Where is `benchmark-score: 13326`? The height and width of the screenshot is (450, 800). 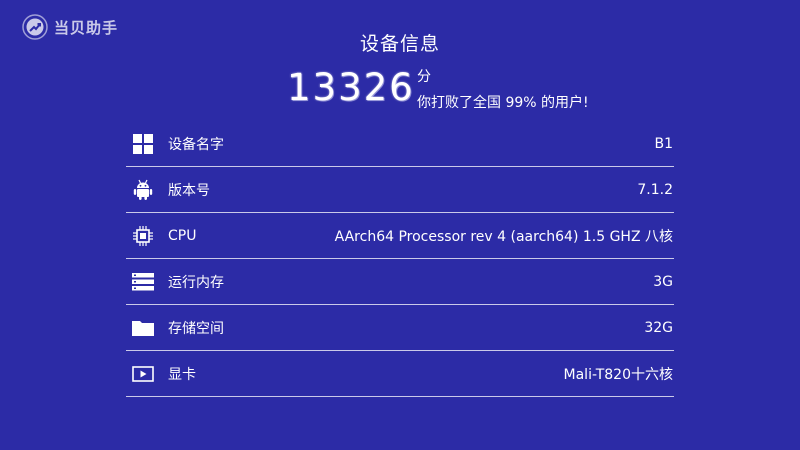
benchmark-score: 13326 is located at coordinates (351, 87).